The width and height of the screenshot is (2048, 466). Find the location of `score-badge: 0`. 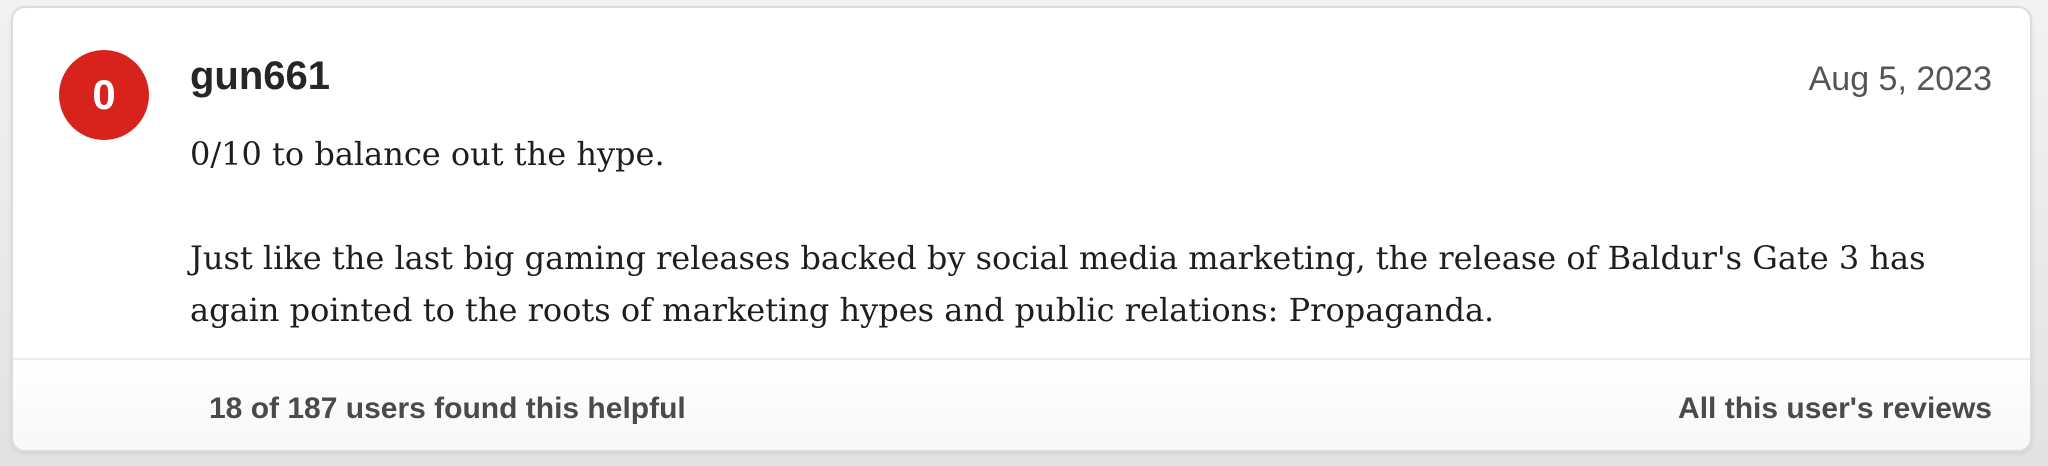

score-badge: 0 is located at coordinates (104, 95).